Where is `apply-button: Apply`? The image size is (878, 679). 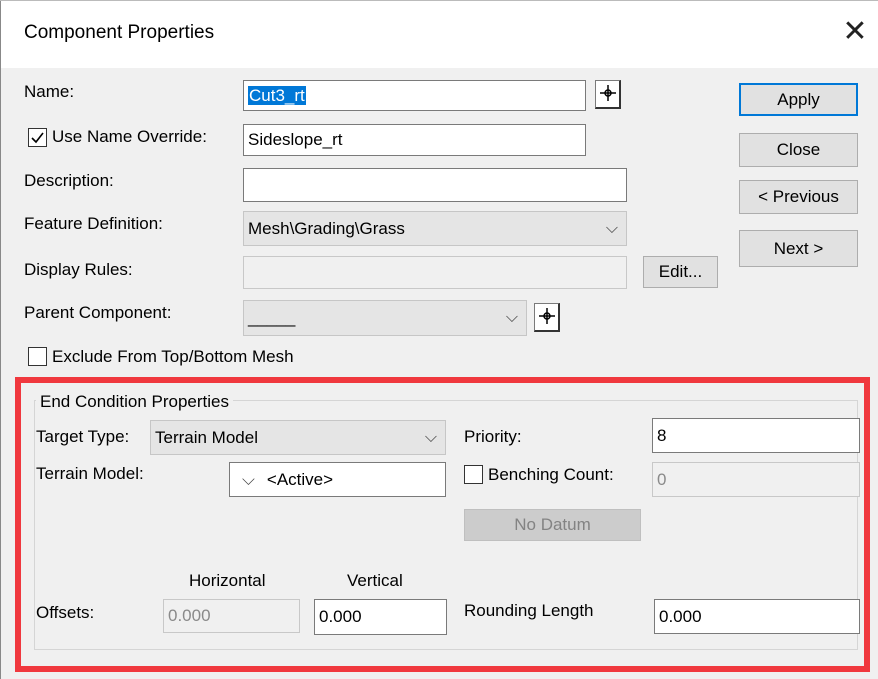
apply-button: Apply is located at coordinates (798, 99).